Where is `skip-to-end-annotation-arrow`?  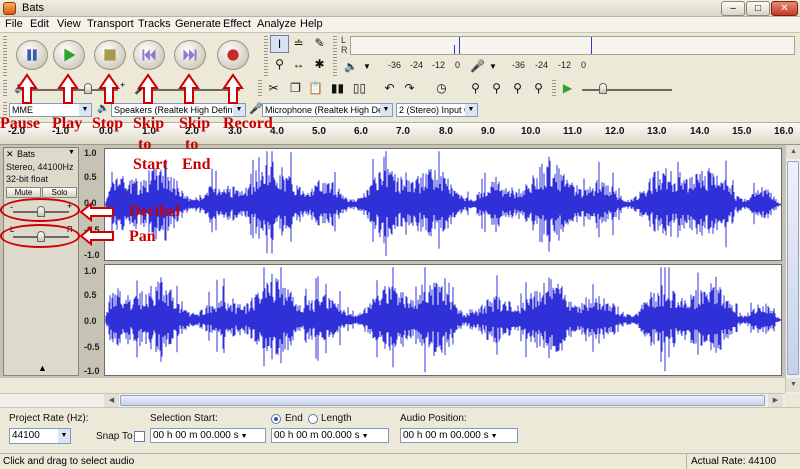 skip-to-end-annotation-arrow is located at coordinates (189, 88).